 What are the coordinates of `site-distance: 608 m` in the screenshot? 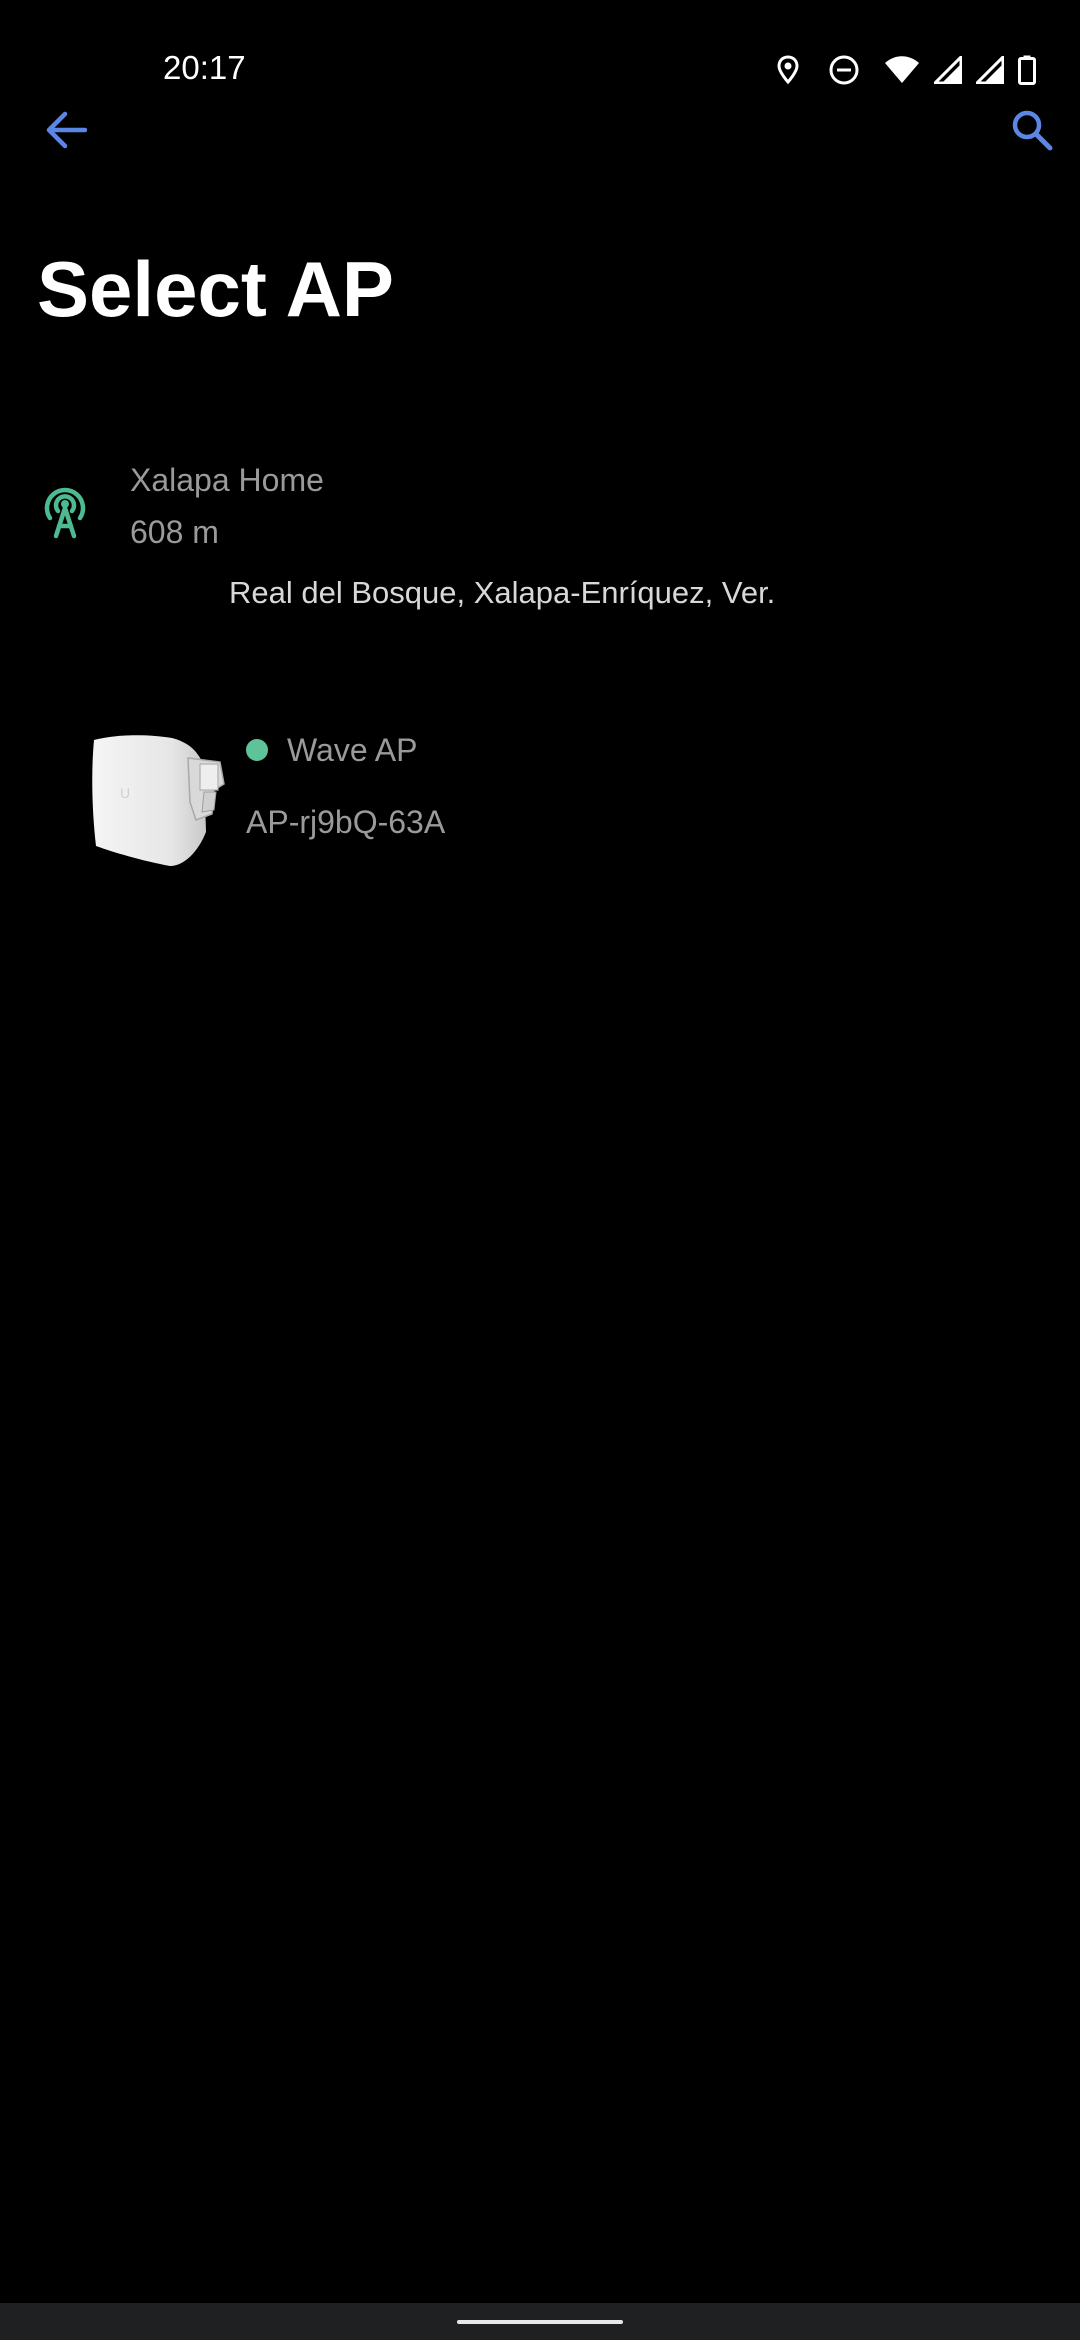 It's located at (174, 532).